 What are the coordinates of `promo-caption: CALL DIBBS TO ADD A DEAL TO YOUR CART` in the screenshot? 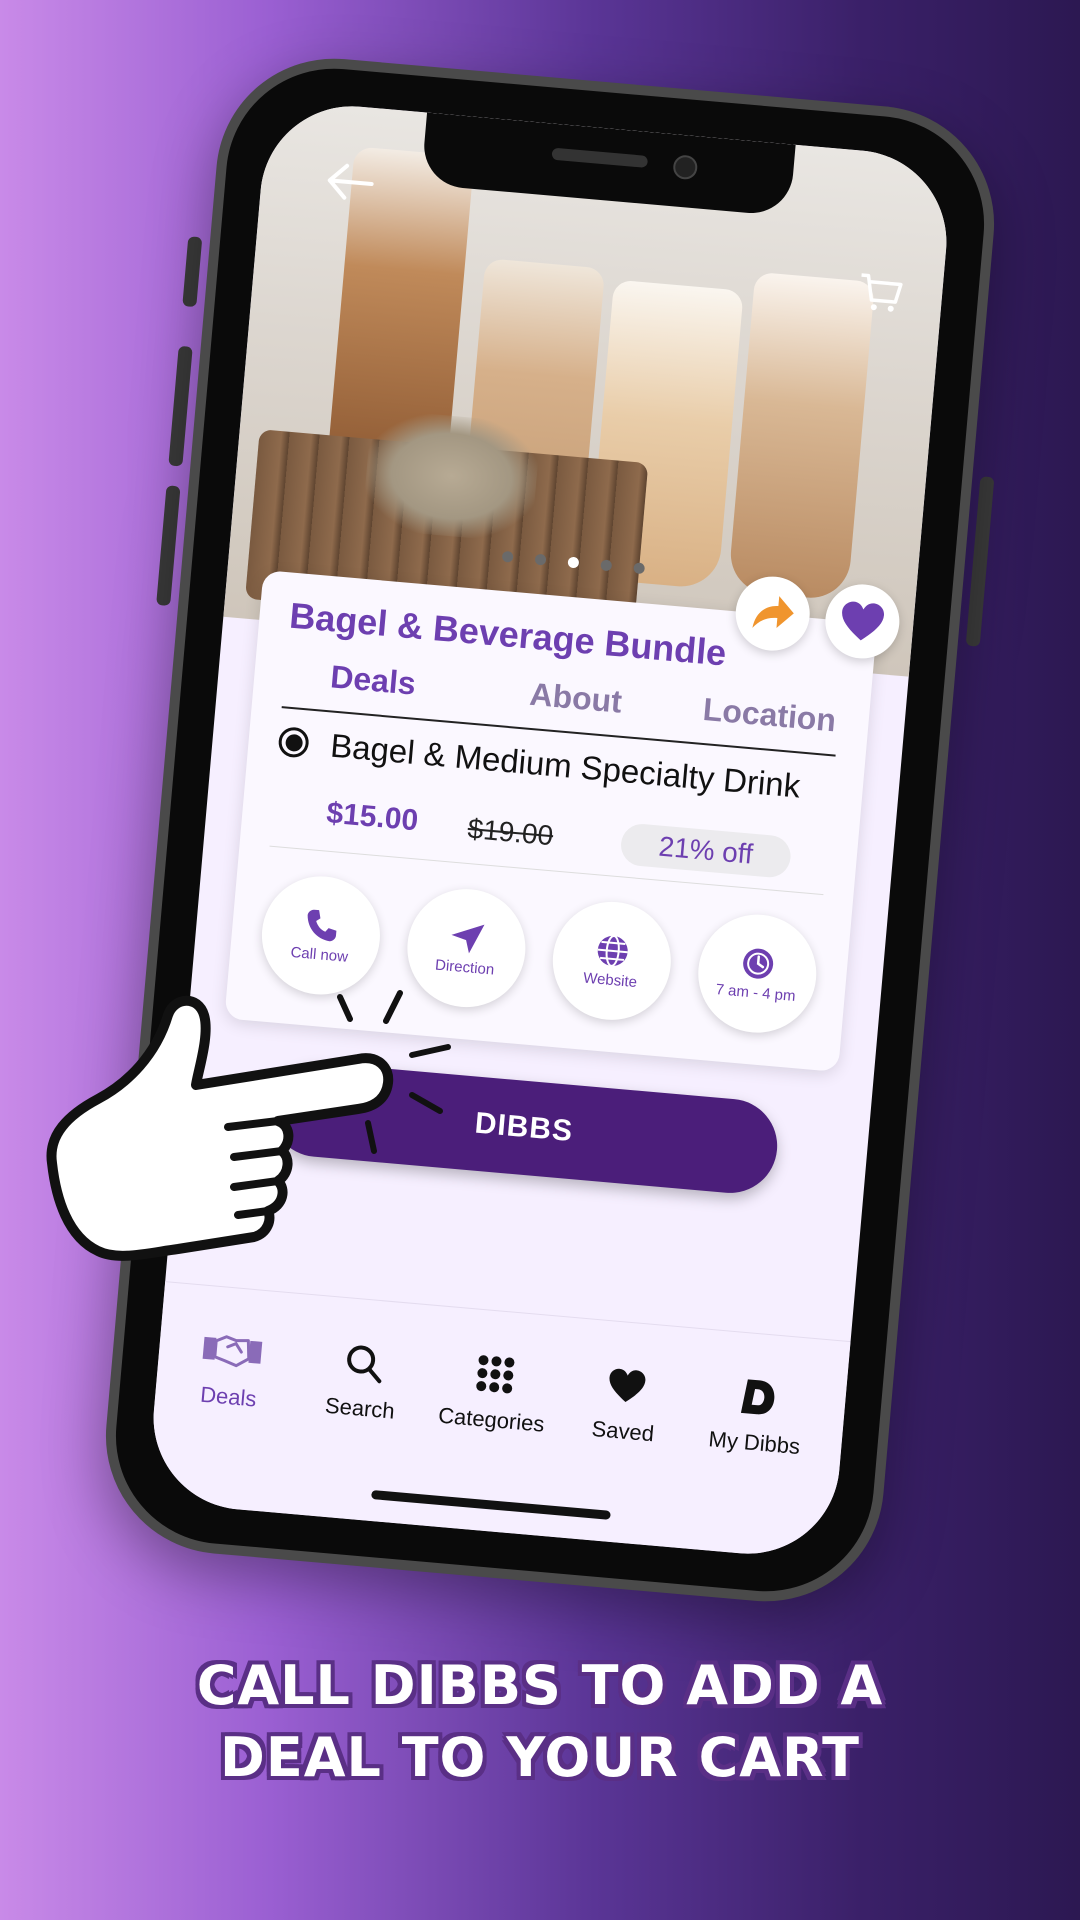 It's located at (540, 1722).